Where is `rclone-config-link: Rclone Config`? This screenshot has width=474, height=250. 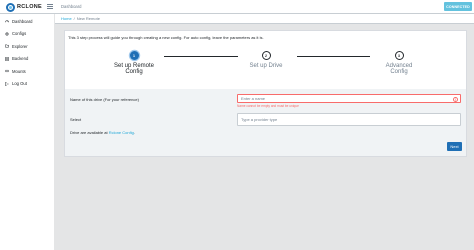
rclone-config-link: Rclone Config is located at coordinates (121, 132).